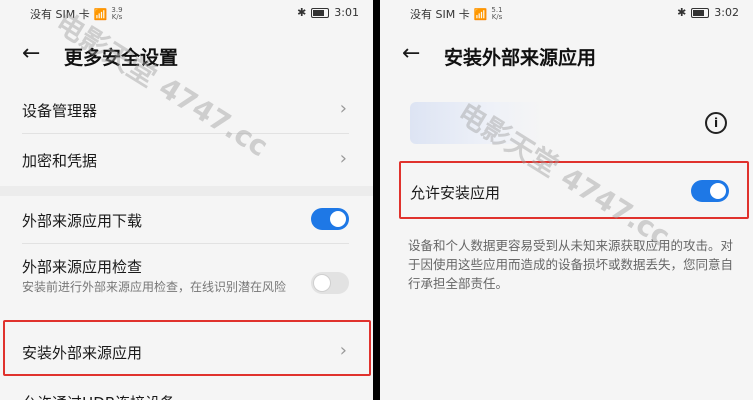  I want to click on menu-item-label: 加密和凭据, so click(60, 161).